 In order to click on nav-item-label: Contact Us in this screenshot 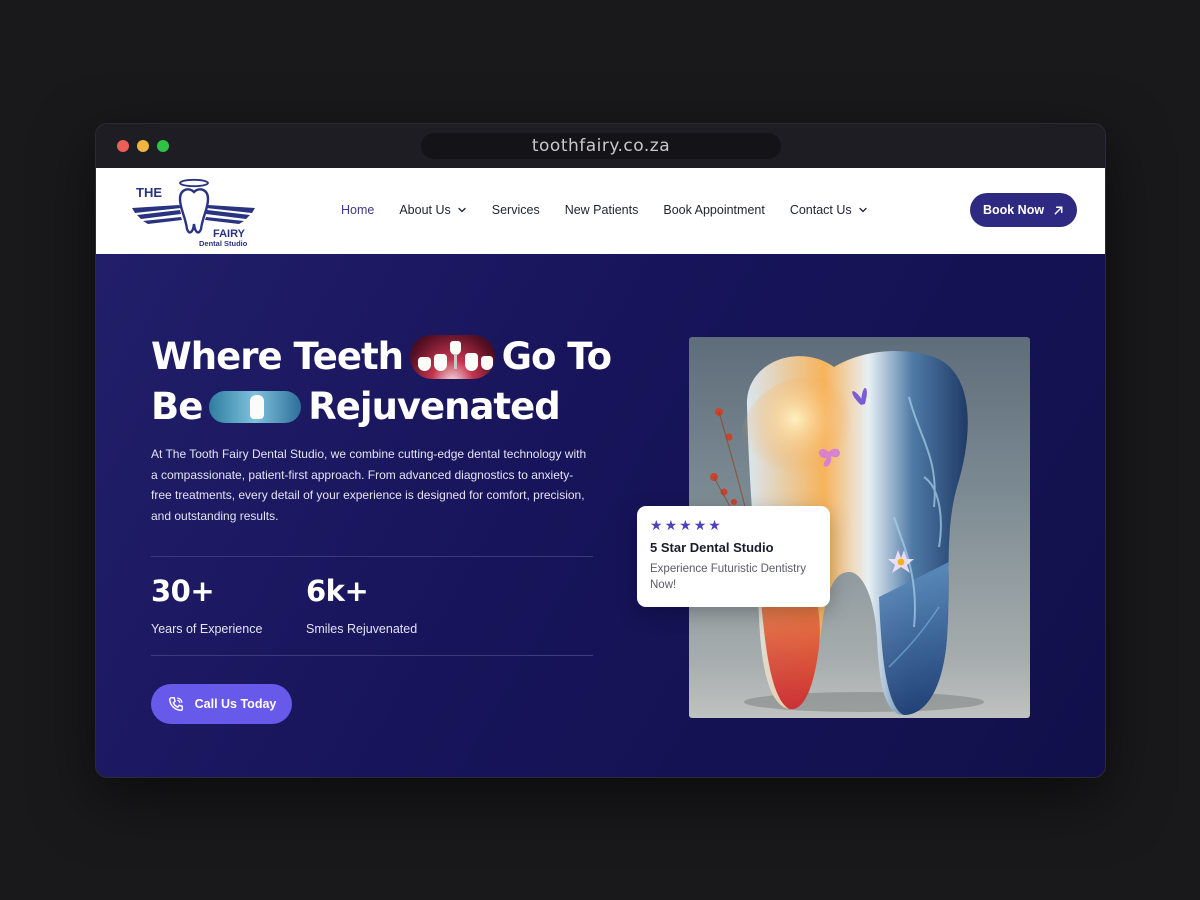, I will do `click(820, 210)`.